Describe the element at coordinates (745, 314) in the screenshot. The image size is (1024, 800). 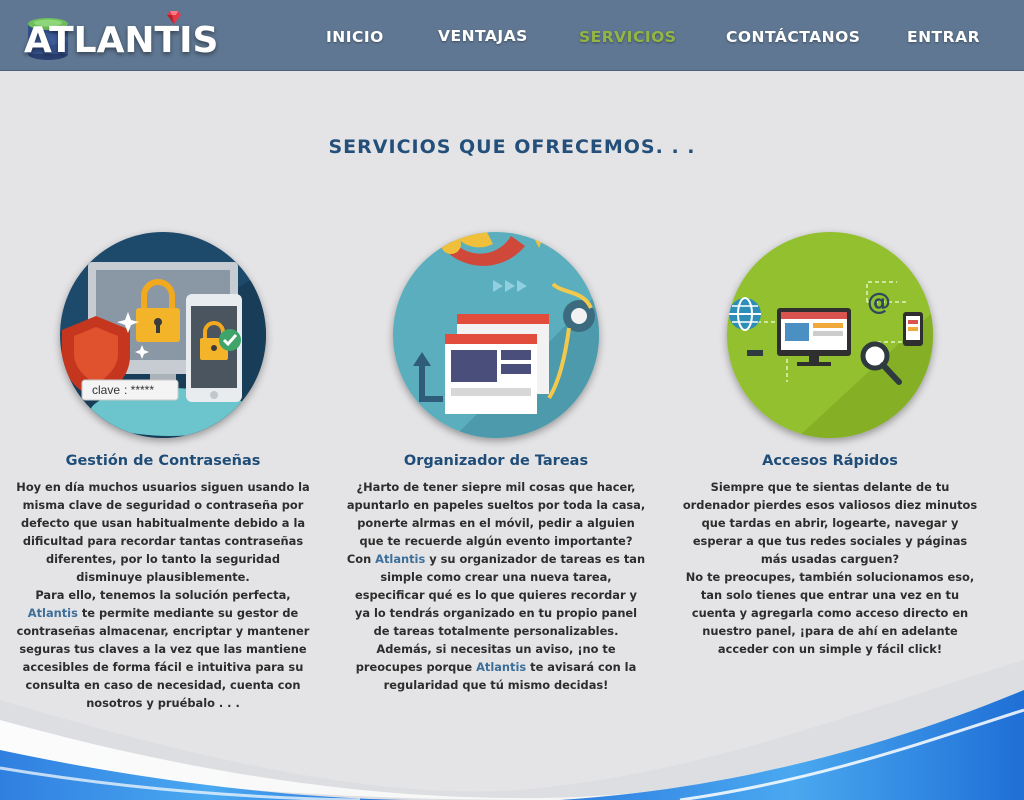
I see `globe-icon` at that location.